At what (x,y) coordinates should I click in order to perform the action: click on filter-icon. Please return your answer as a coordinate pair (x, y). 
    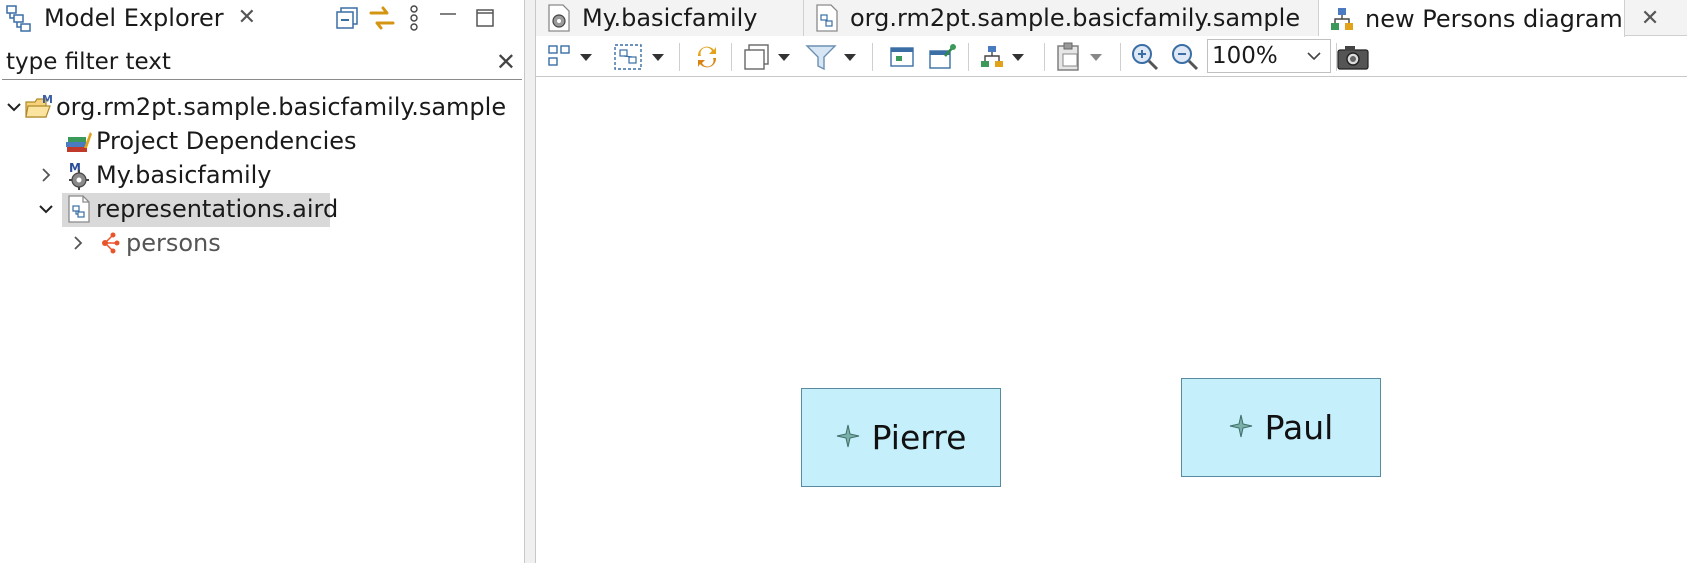
    Looking at the image, I should click on (821, 58).